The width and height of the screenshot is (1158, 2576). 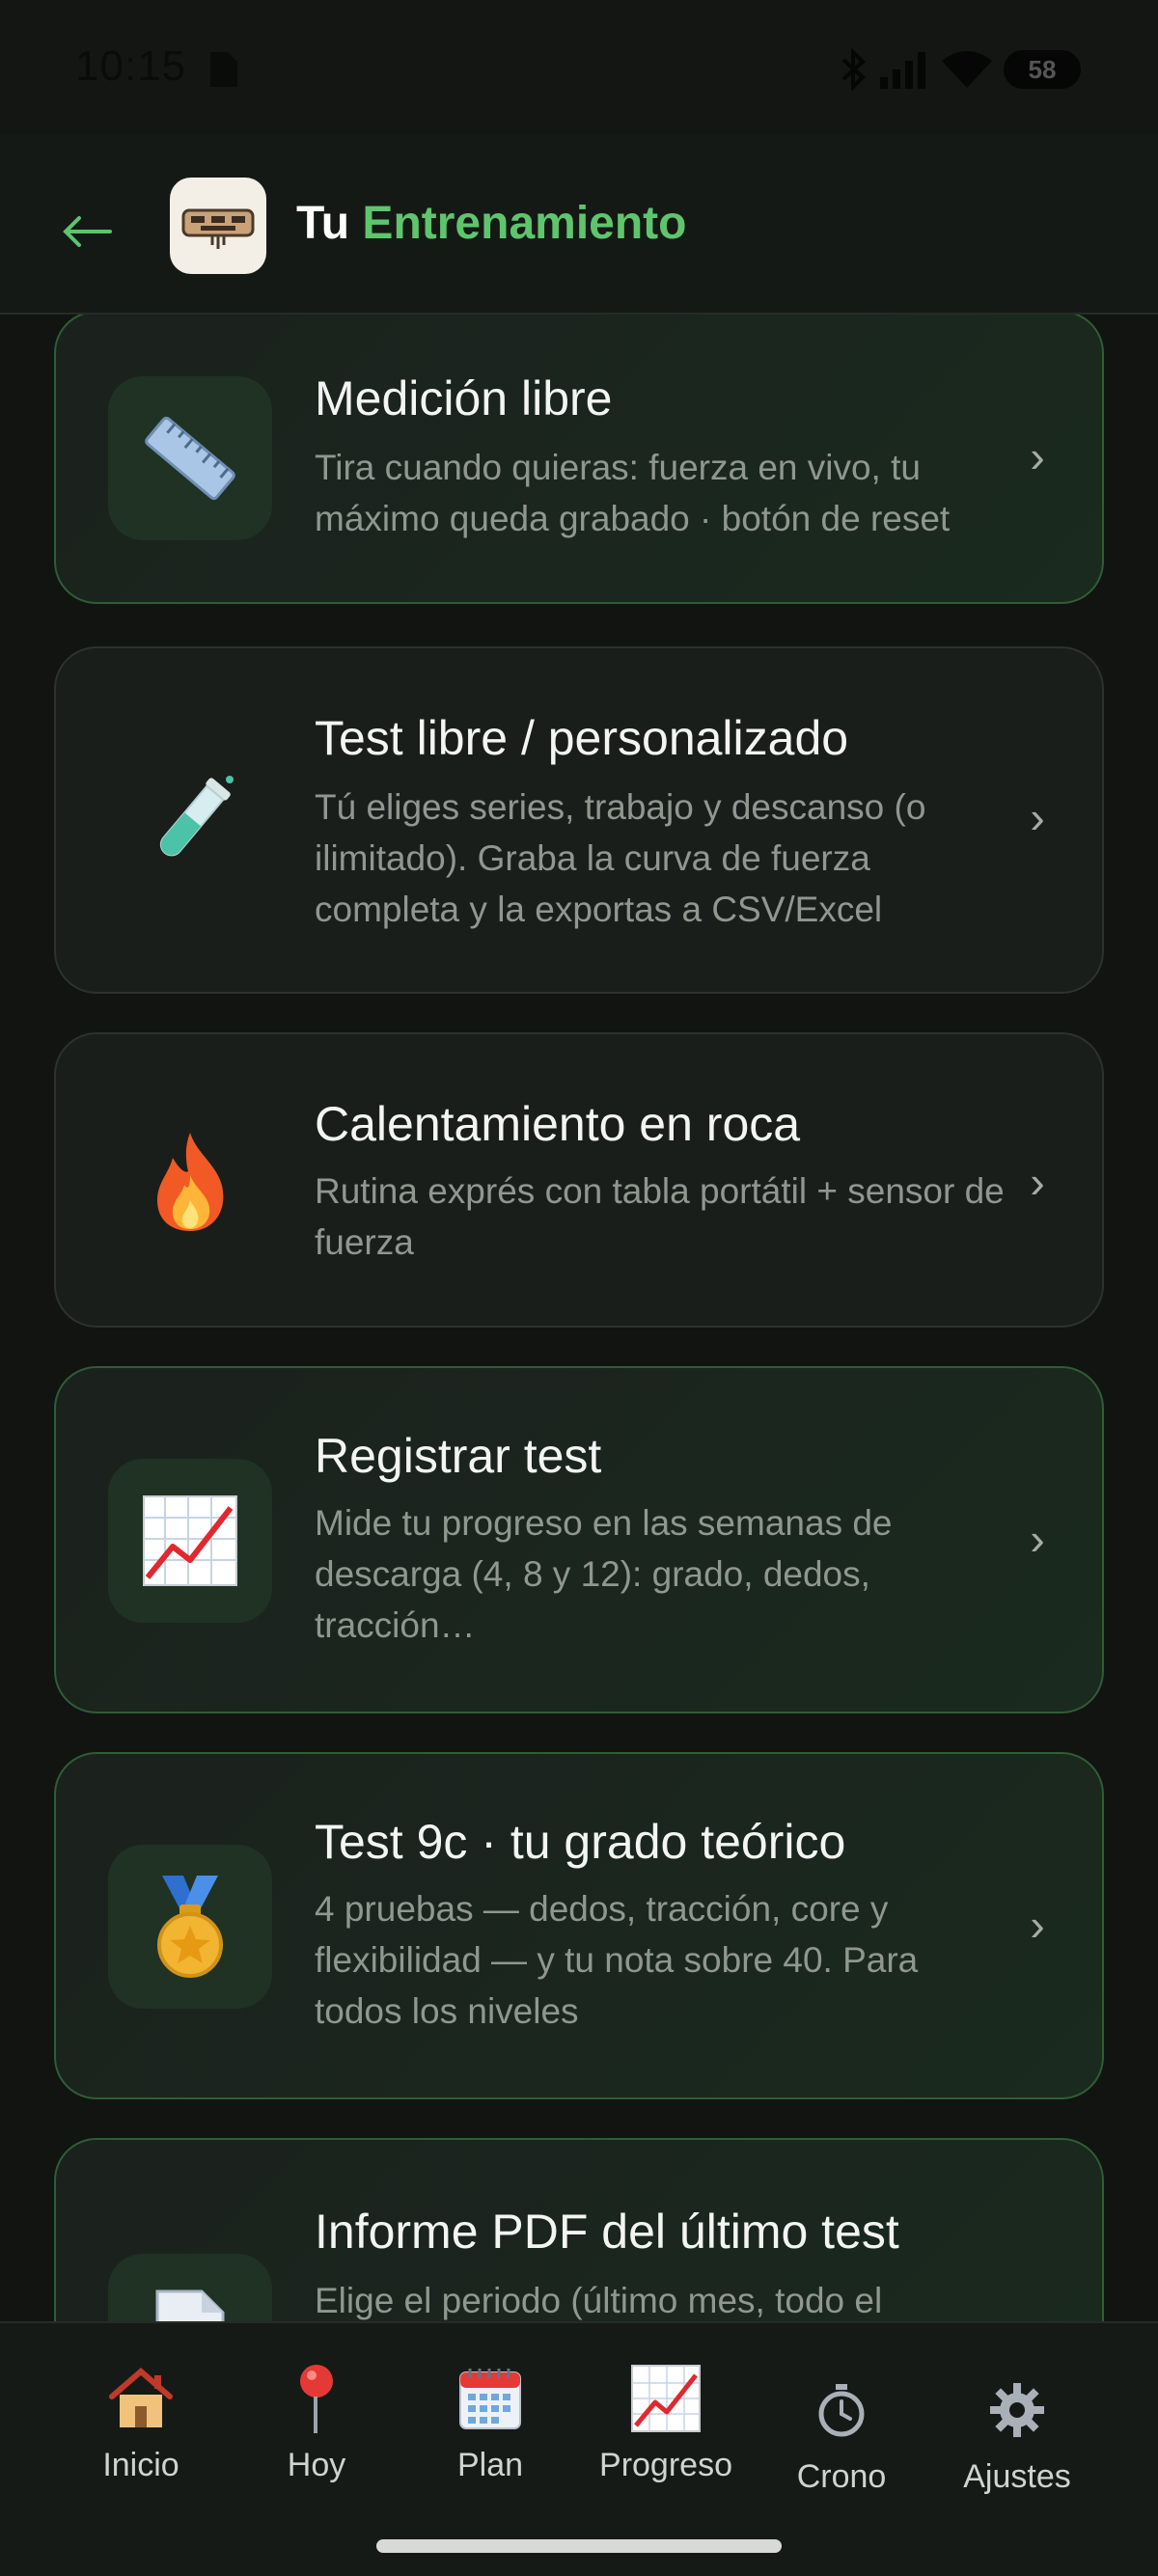 I want to click on nav-label: Plan, so click(x=490, y=2465).